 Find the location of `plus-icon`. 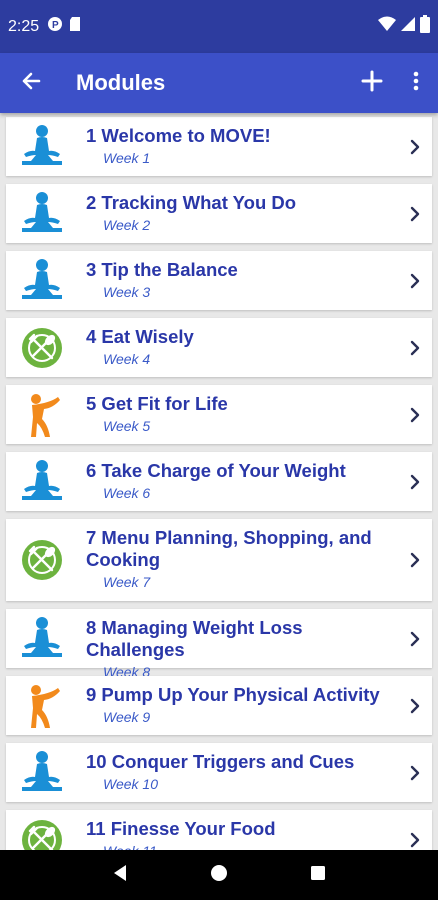

plus-icon is located at coordinates (372, 83).